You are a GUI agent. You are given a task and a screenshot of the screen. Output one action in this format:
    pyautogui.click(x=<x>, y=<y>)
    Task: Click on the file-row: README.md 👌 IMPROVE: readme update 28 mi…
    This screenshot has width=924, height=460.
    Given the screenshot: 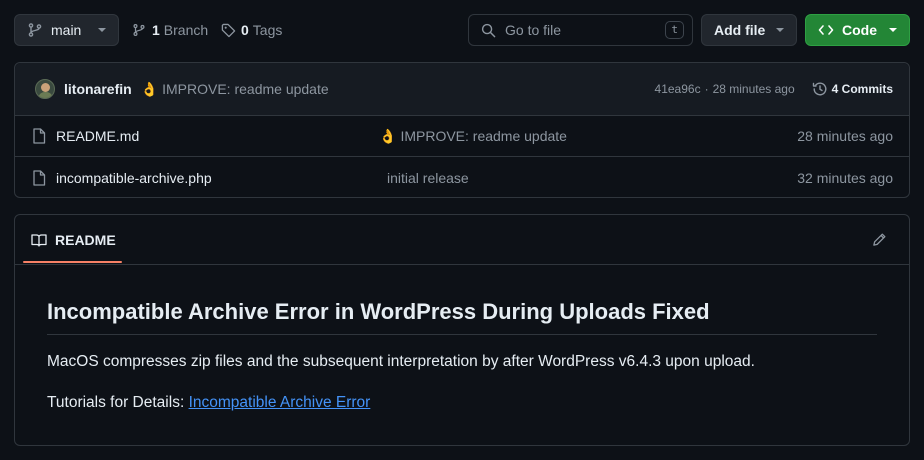 What is the action you would take?
    pyautogui.click(x=462, y=136)
    